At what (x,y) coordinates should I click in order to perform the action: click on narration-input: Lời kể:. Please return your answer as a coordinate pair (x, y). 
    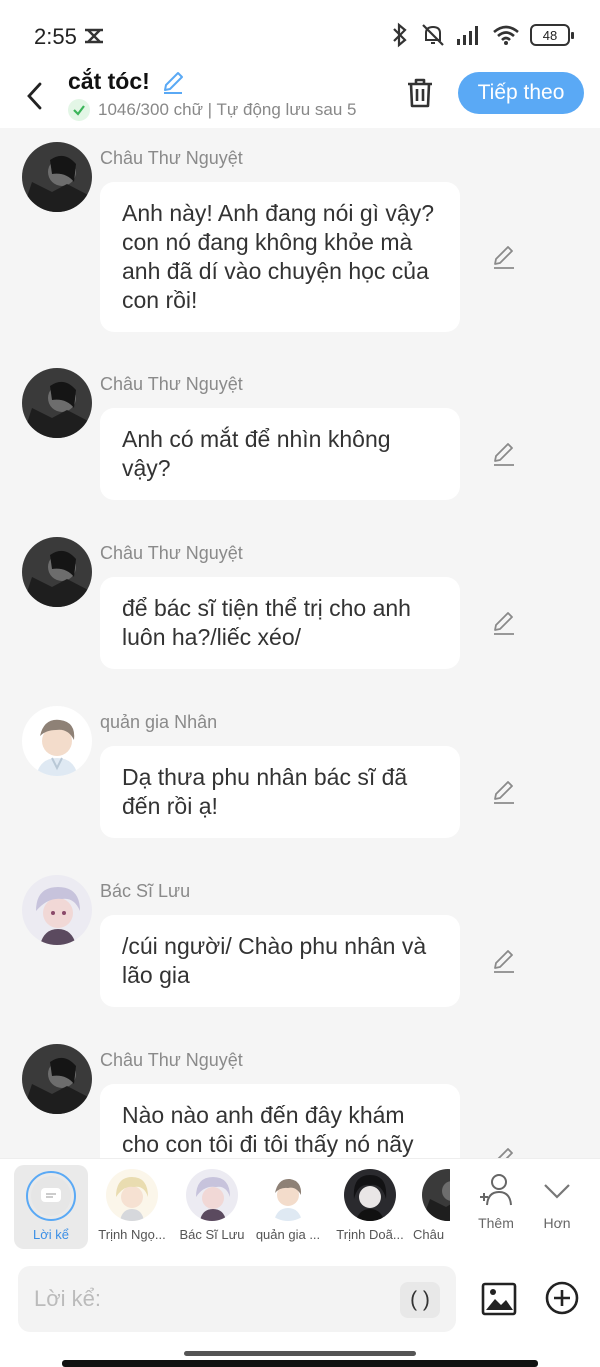
    Looking at the image, I should click on (237, 1299).